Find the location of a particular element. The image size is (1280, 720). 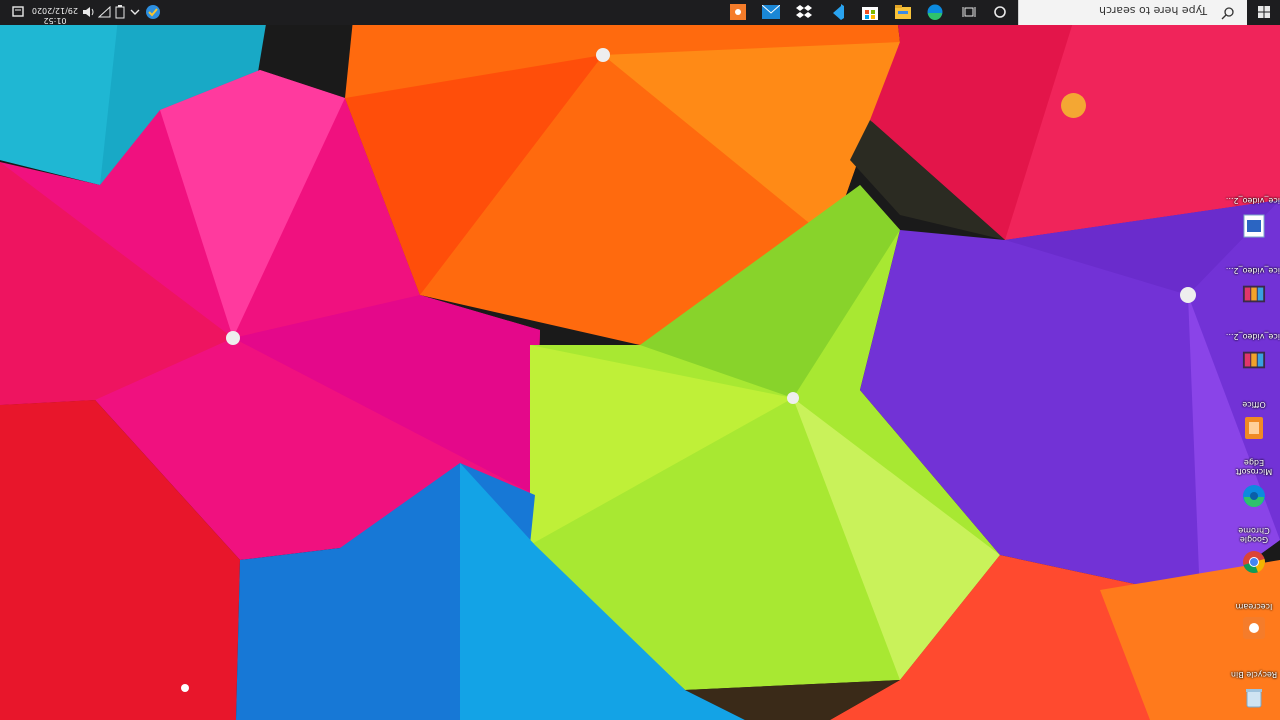

windows-security-icon is located at coordinates (153, 12).